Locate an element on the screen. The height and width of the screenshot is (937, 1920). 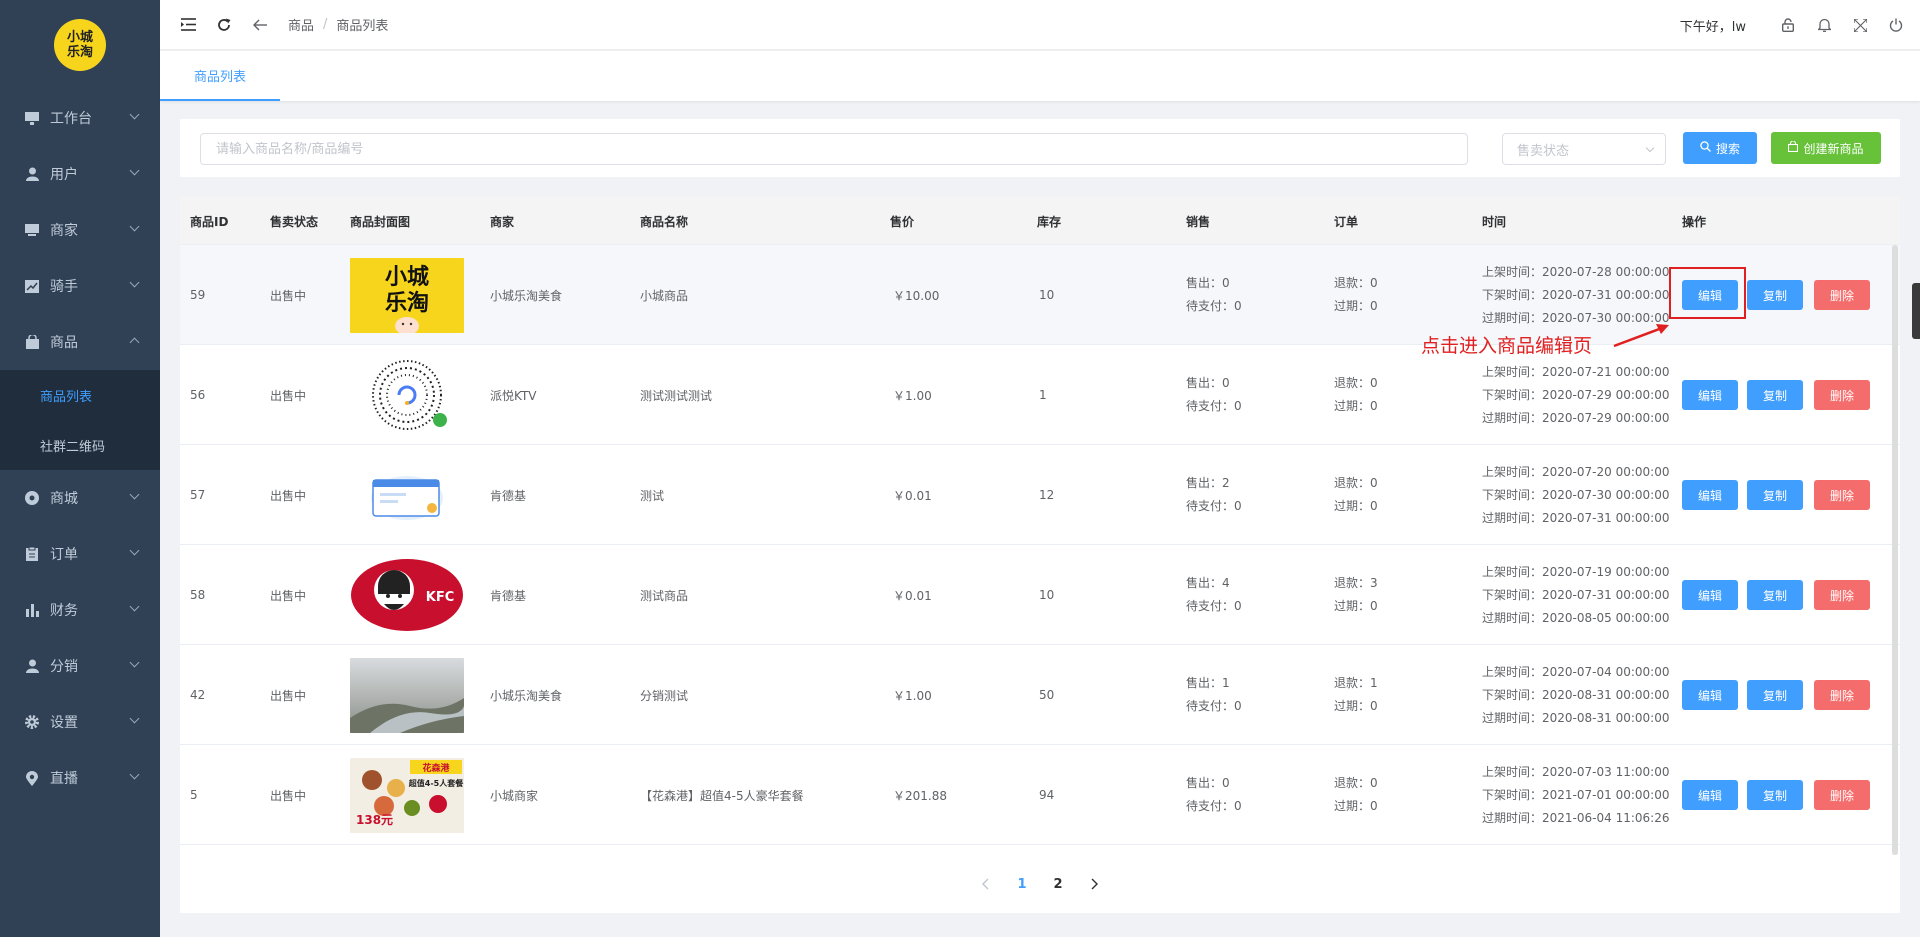
sidebar-item-label: 商城 is located at coordinates (64, 499).